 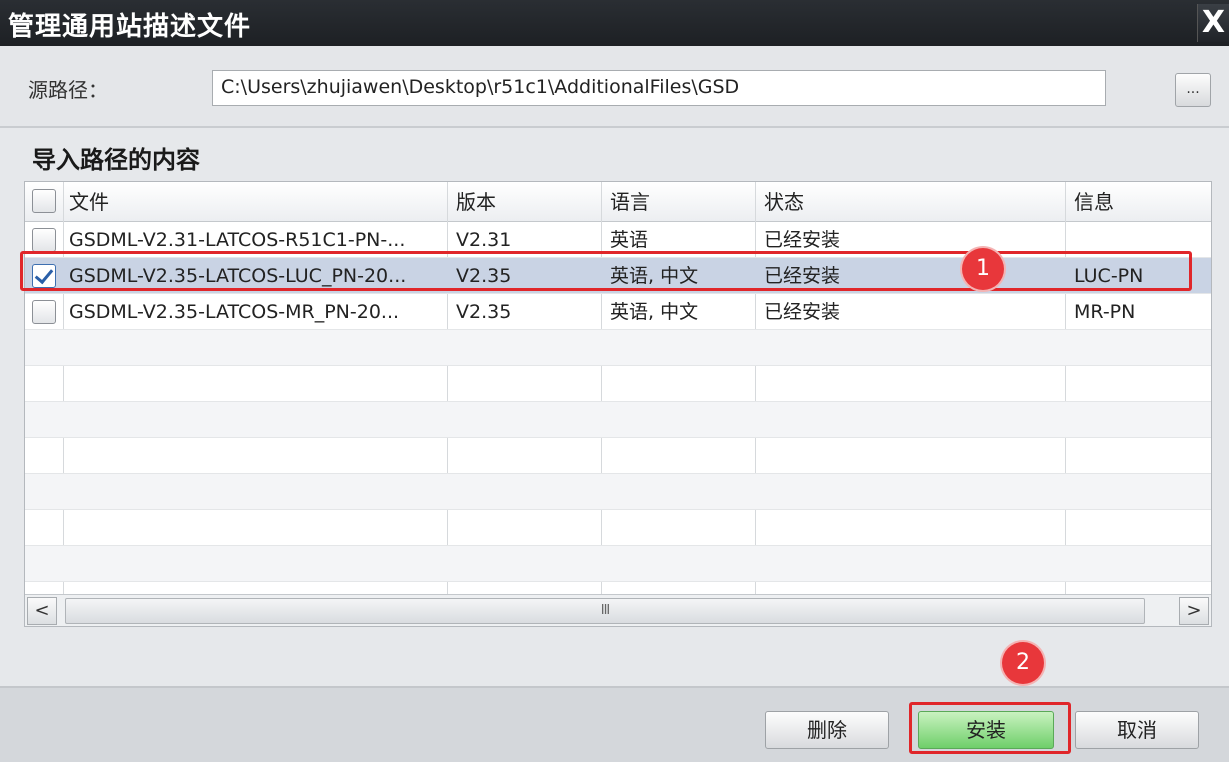 I want to click on step-badge-1: 1, so click(x=983, y=269).